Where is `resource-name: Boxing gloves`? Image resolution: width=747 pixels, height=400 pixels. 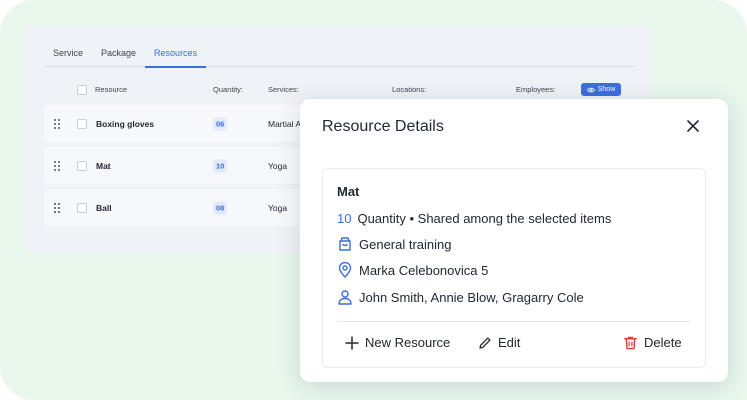
resource-name: Boxing gloves is located at coordinates (125, 123).